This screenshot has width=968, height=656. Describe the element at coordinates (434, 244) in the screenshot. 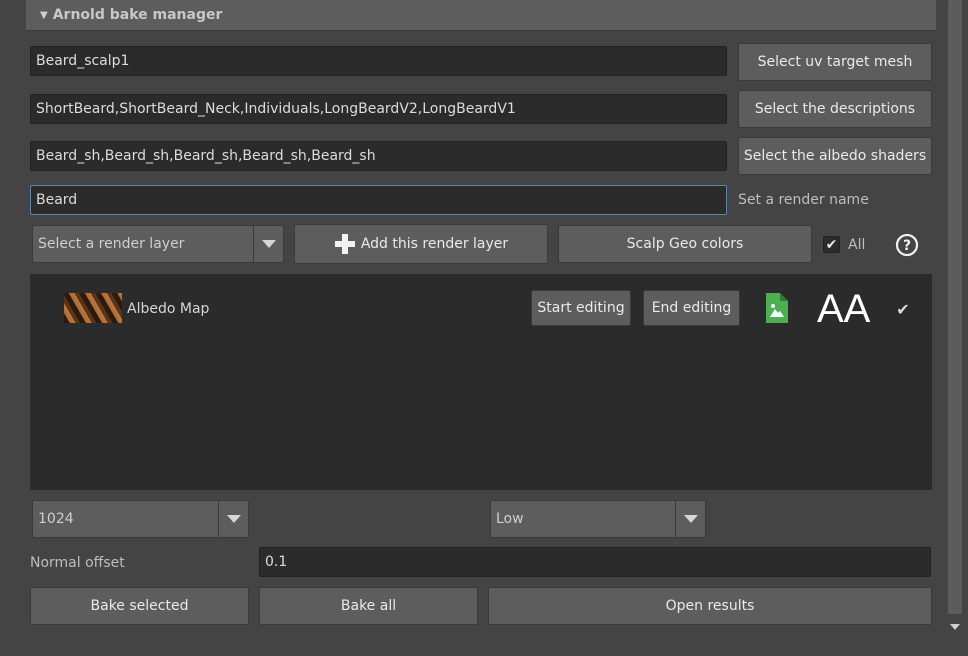

I see `add-render-layer-label: Add this render layer` at that location.